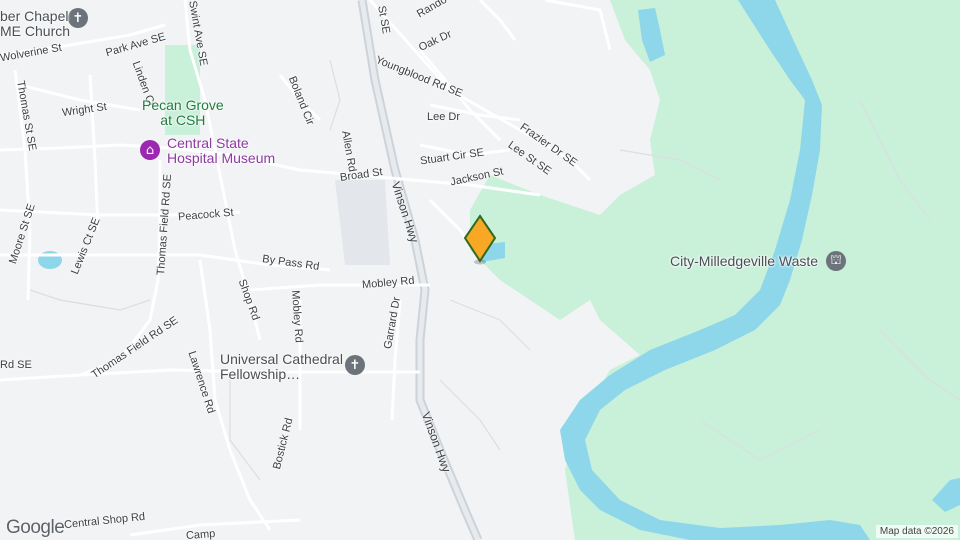 Image resolution: width=960 pixels, height=540 pixels. Describe the element at coordinates (35, 527) in the screenshot. I see `google-logo: Google` at that location.